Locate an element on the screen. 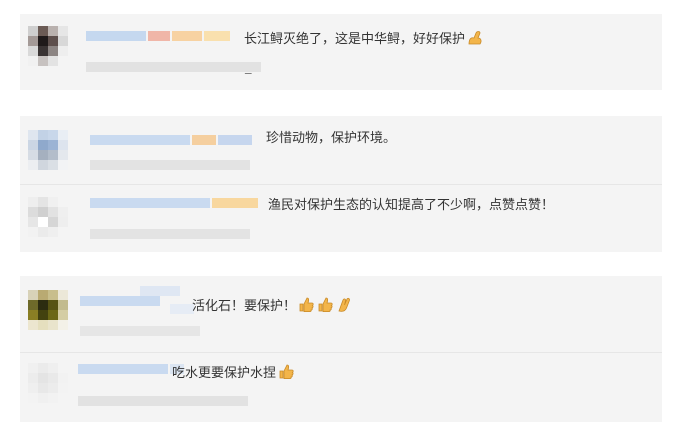  clapping-hands-icon is located at coordinates (344, 307).